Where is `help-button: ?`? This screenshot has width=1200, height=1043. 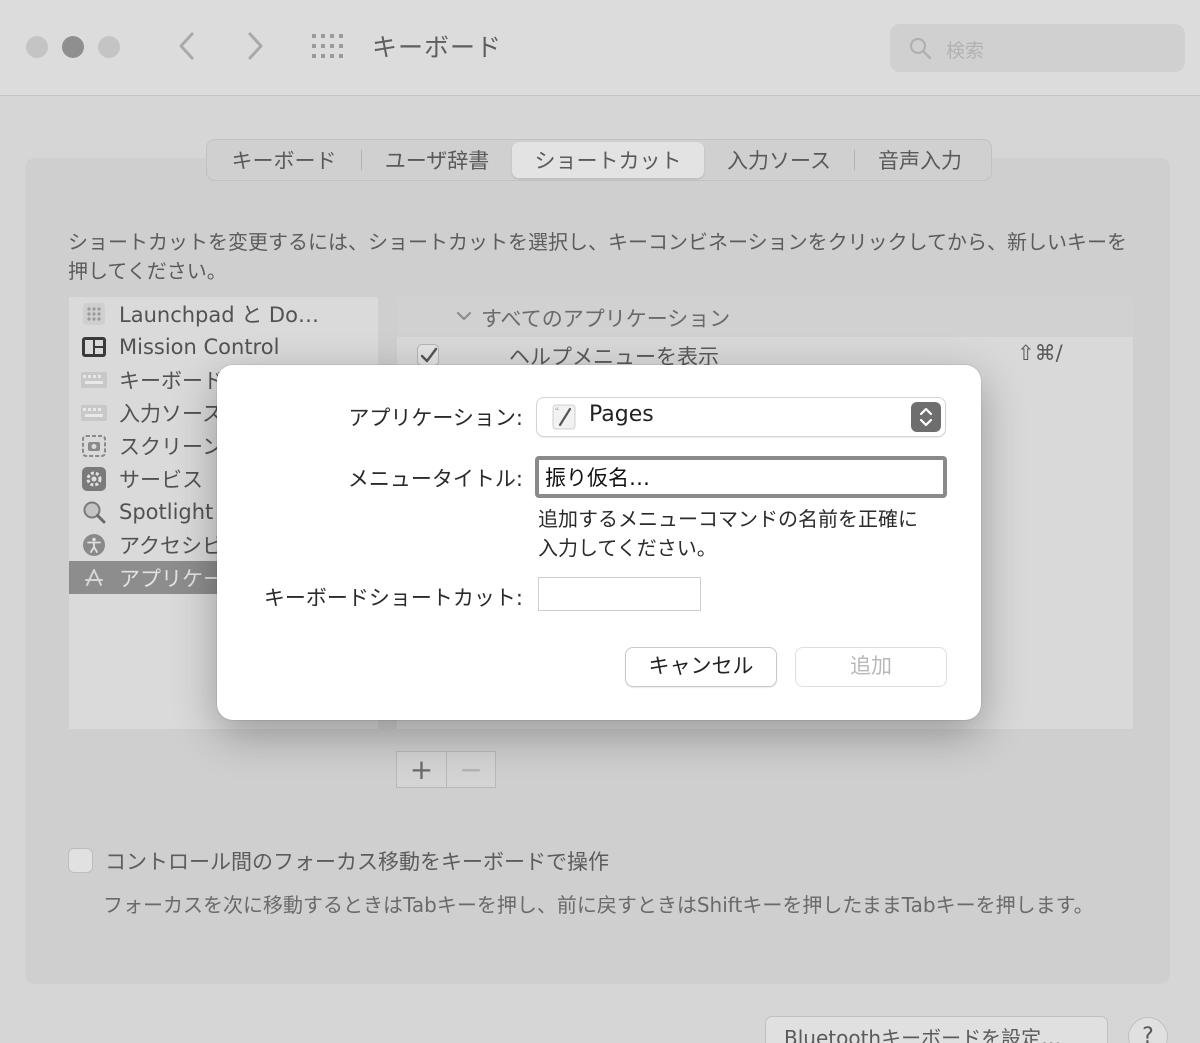
help-button: ? is located at coordinates (1148, 1030).